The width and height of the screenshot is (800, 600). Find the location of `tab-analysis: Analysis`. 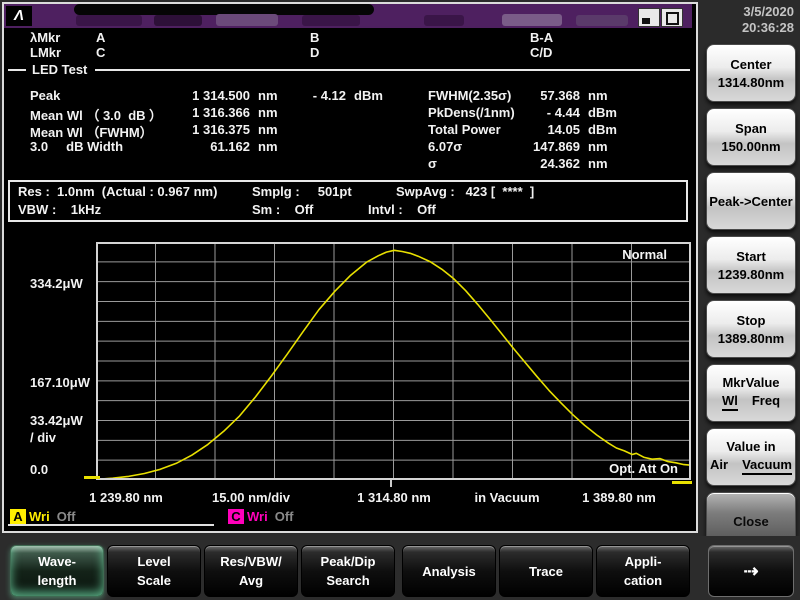

tab-analysis: Analysis is located at coordinates (449, 571).